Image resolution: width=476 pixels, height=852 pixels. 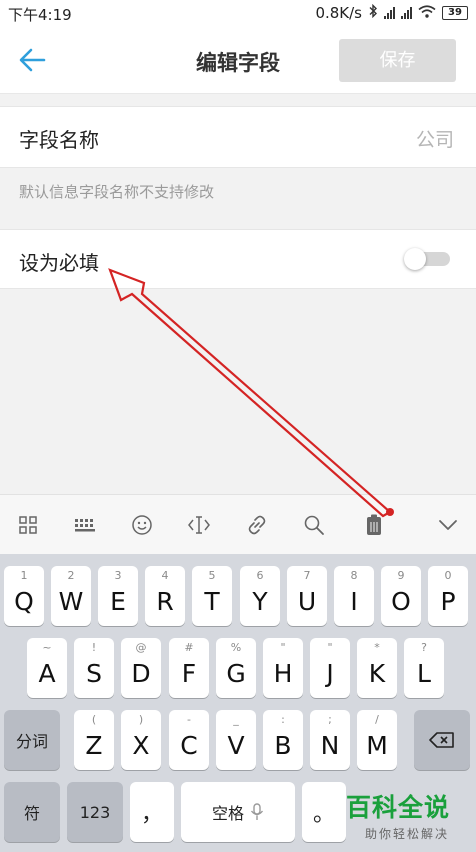 What do you see at coordinates (59, 140) in the screenshot?
I see `field-name-label: 字段名称` at bounding box center [59, 140].